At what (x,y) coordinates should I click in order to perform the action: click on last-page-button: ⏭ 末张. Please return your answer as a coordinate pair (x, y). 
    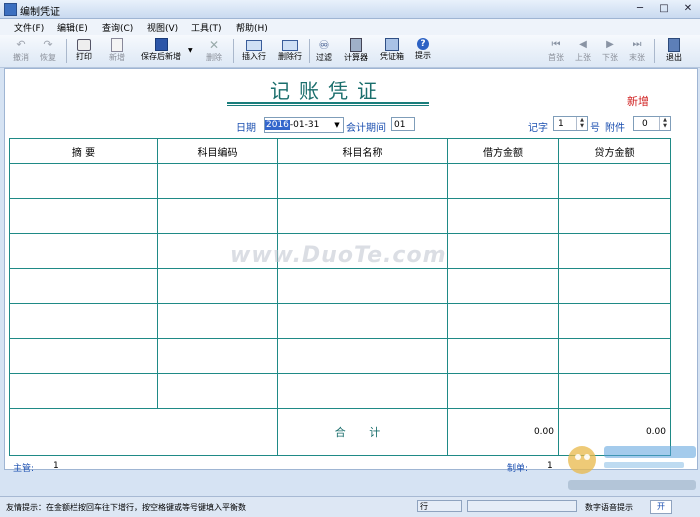
    Looking at the image, I should click on (637, 51).